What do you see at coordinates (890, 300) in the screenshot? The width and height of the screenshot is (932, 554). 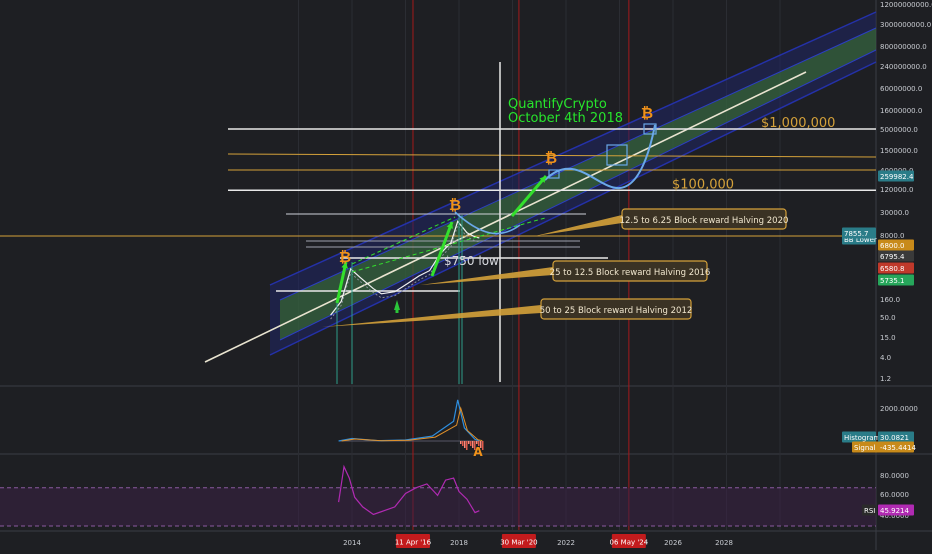 I see `price-axis-label: 160.0` at bounding box center [890, 300].